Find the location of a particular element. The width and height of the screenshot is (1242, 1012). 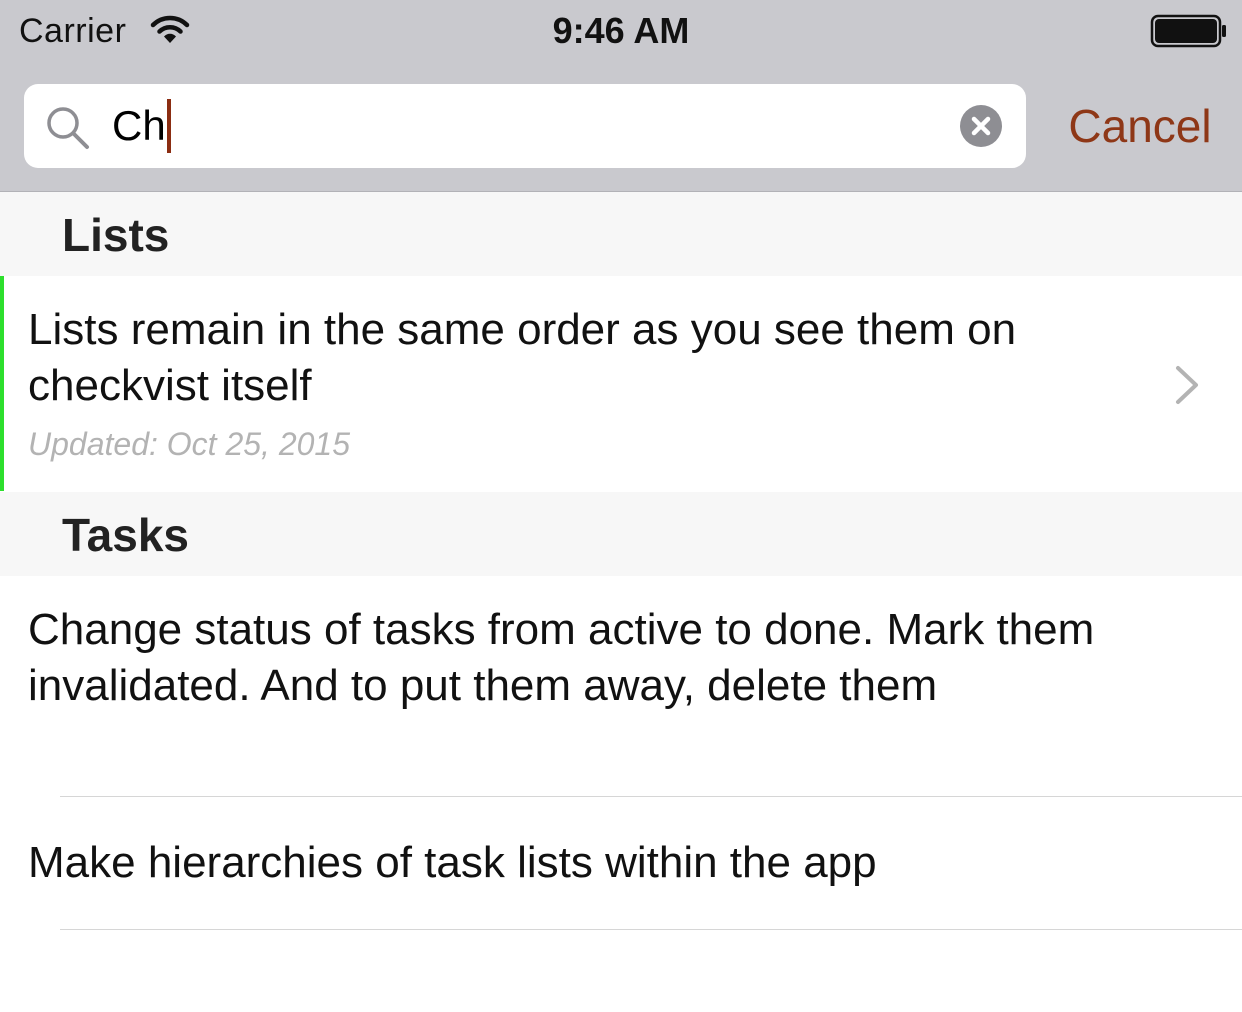

clear-icon is located at coordinates (981, 126).